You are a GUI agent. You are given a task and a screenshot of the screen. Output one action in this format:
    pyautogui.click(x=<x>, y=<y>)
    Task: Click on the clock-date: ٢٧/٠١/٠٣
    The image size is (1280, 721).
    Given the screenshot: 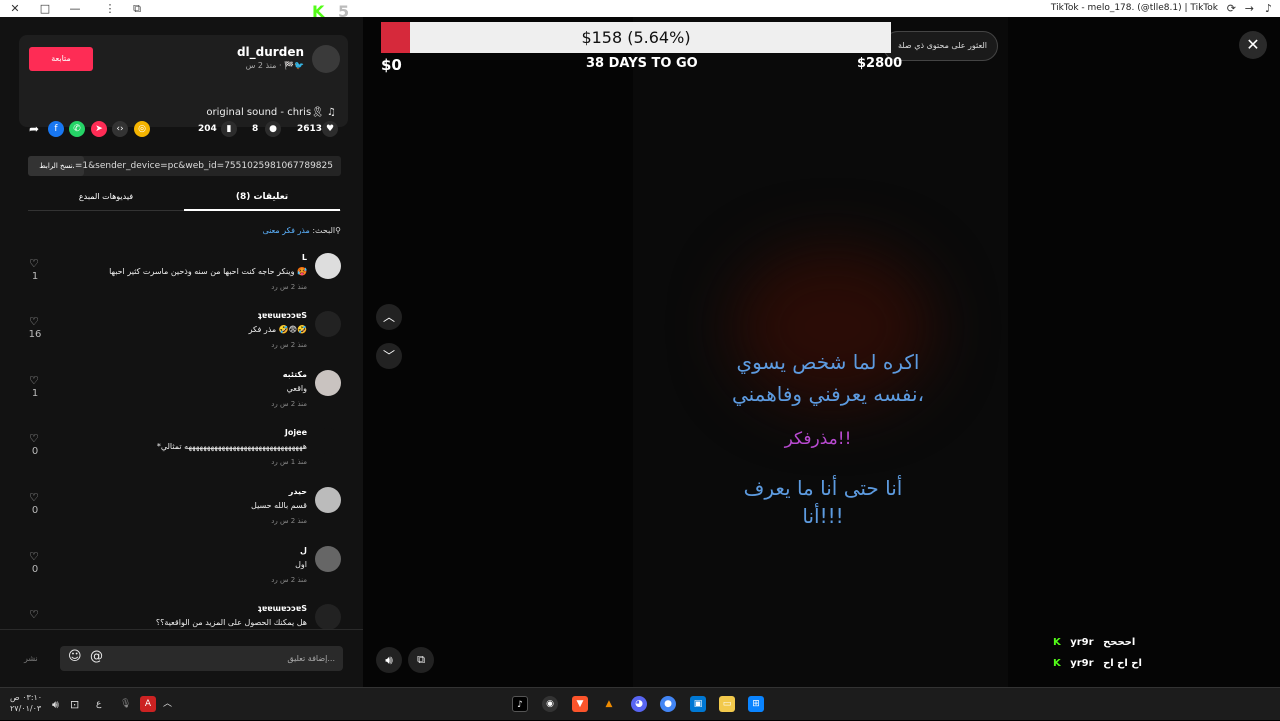 What is the action you would take?
    pyautogui.click(x=26, y=708)
    